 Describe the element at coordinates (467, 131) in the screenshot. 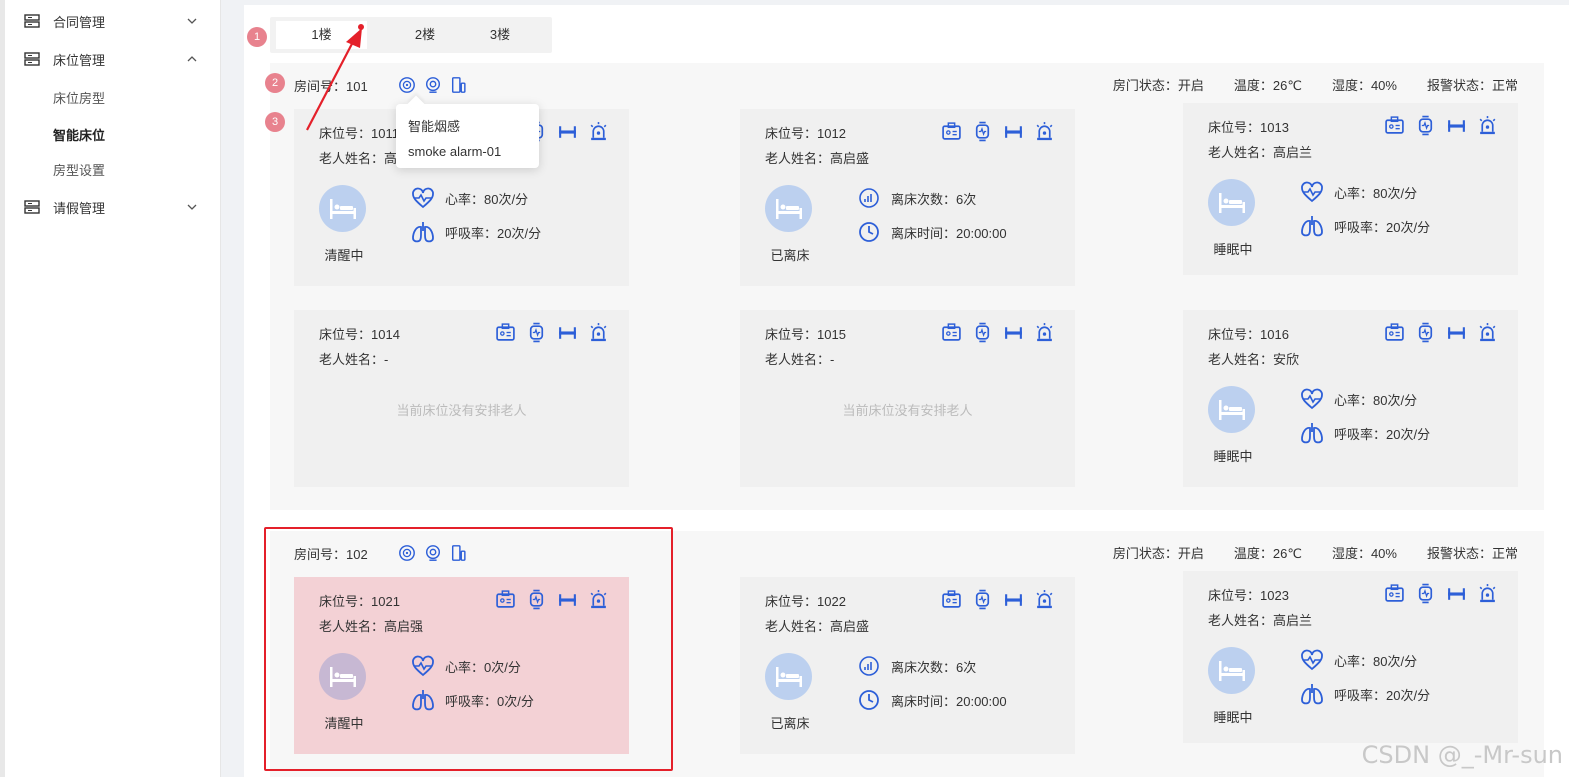

I see `device-tooltip: 智能烟感 smoke alarm-01` at that location.